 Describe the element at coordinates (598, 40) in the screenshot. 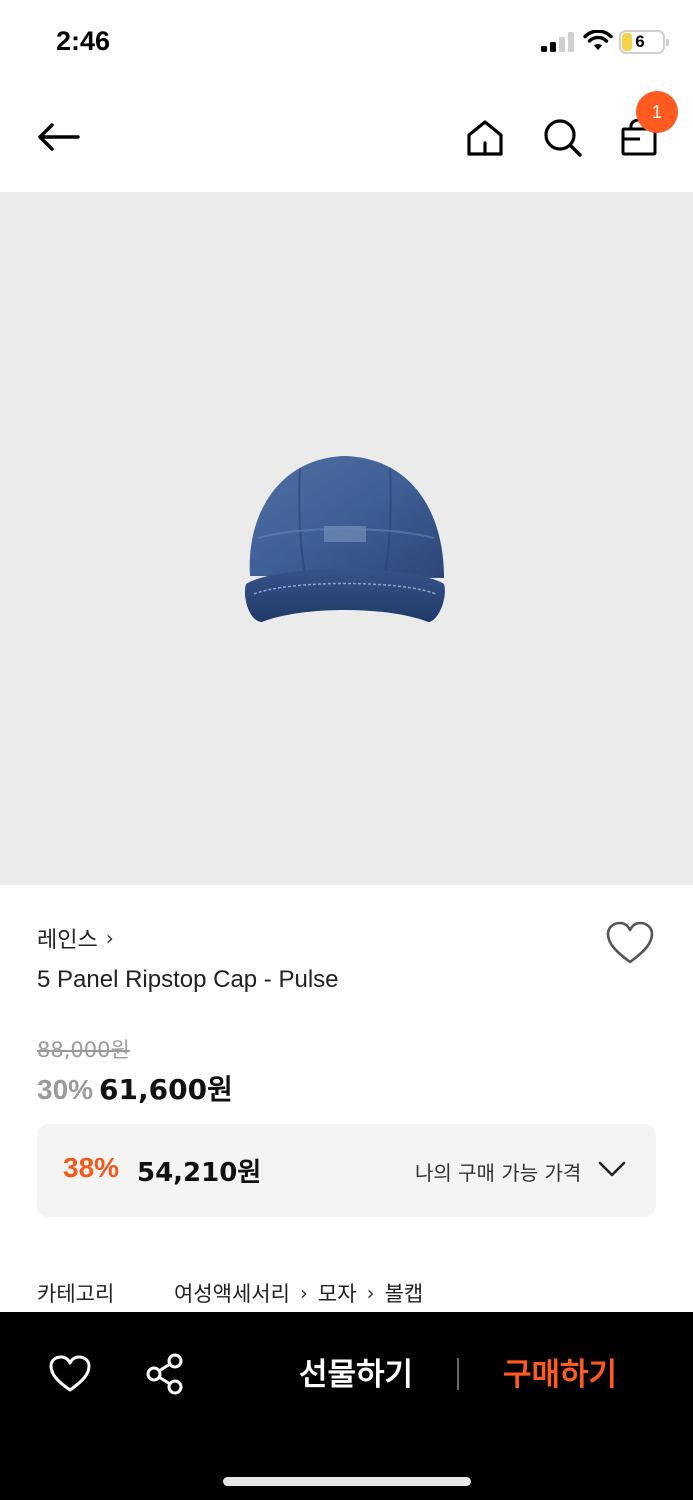

I see `wifi-icon` at that location.